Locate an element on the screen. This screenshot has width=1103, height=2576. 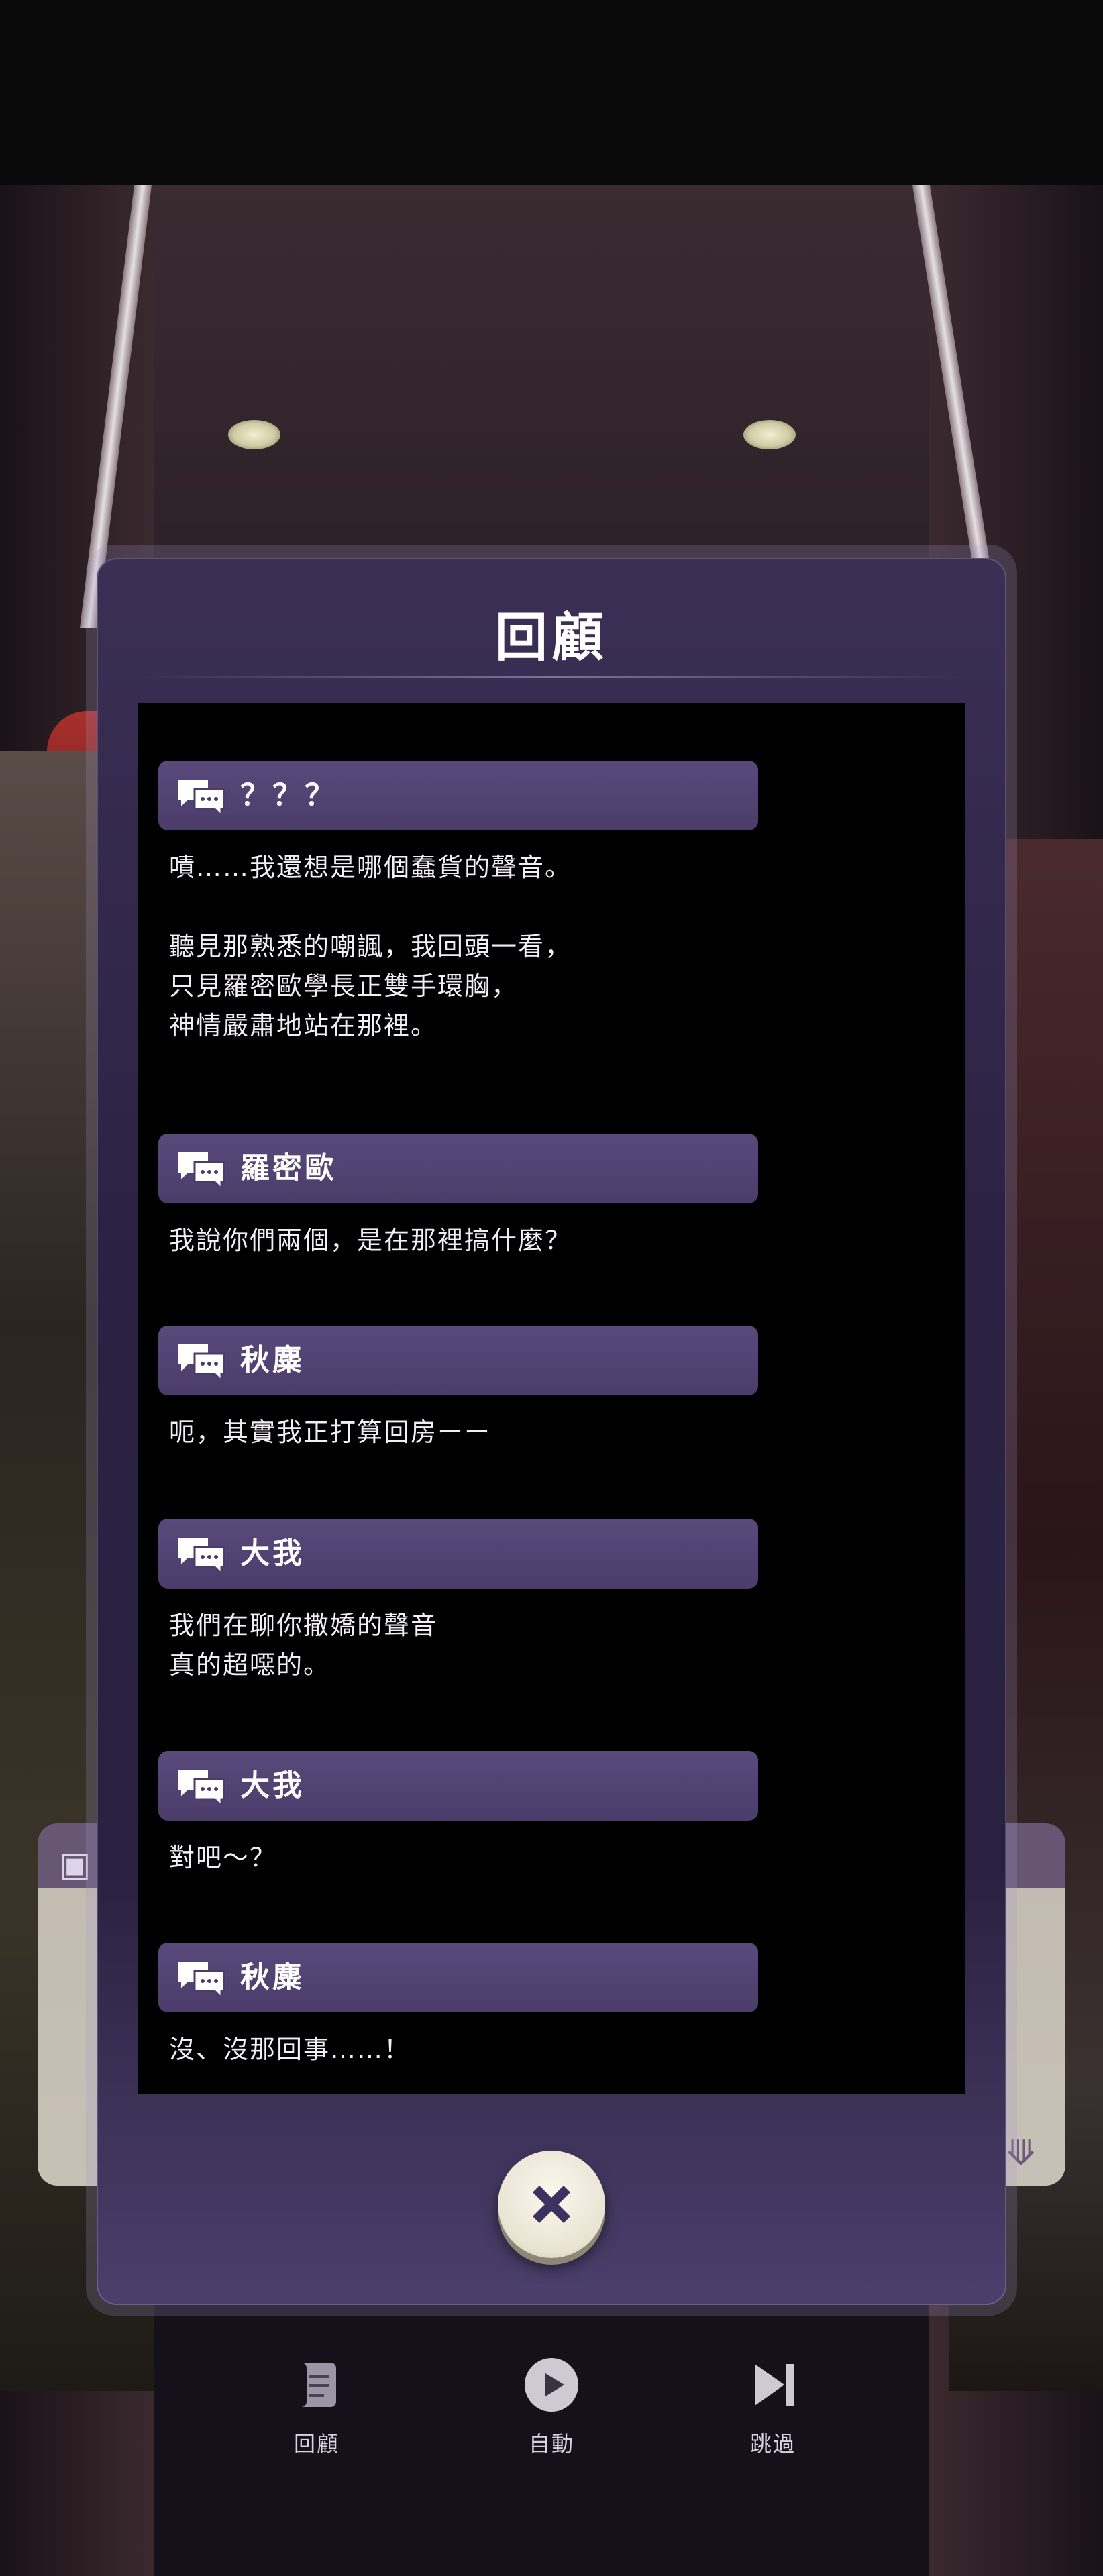
play-icon is located at coordinates (551, 2385).